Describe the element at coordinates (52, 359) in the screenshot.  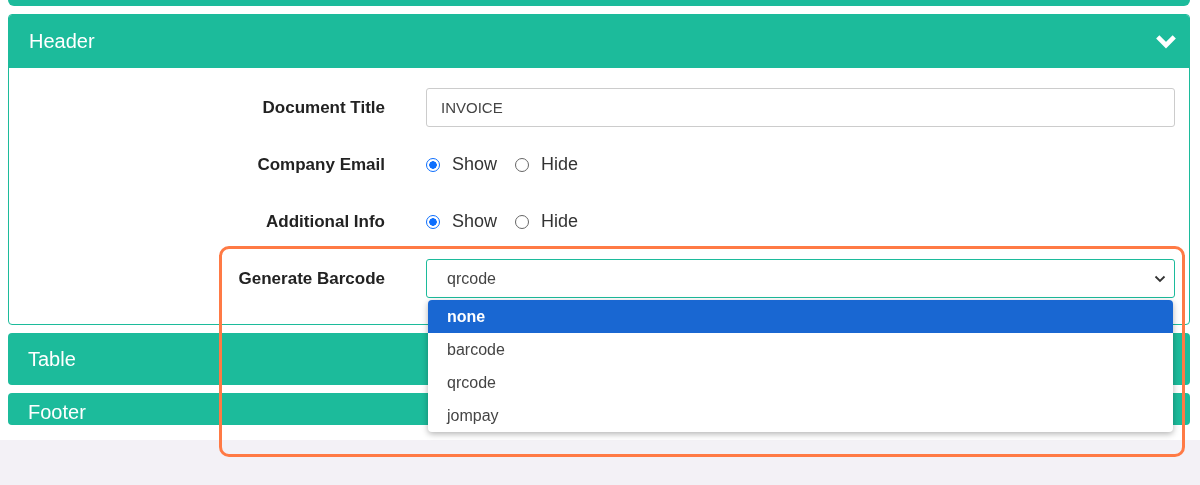
I see `panel-title: Table` at that location.